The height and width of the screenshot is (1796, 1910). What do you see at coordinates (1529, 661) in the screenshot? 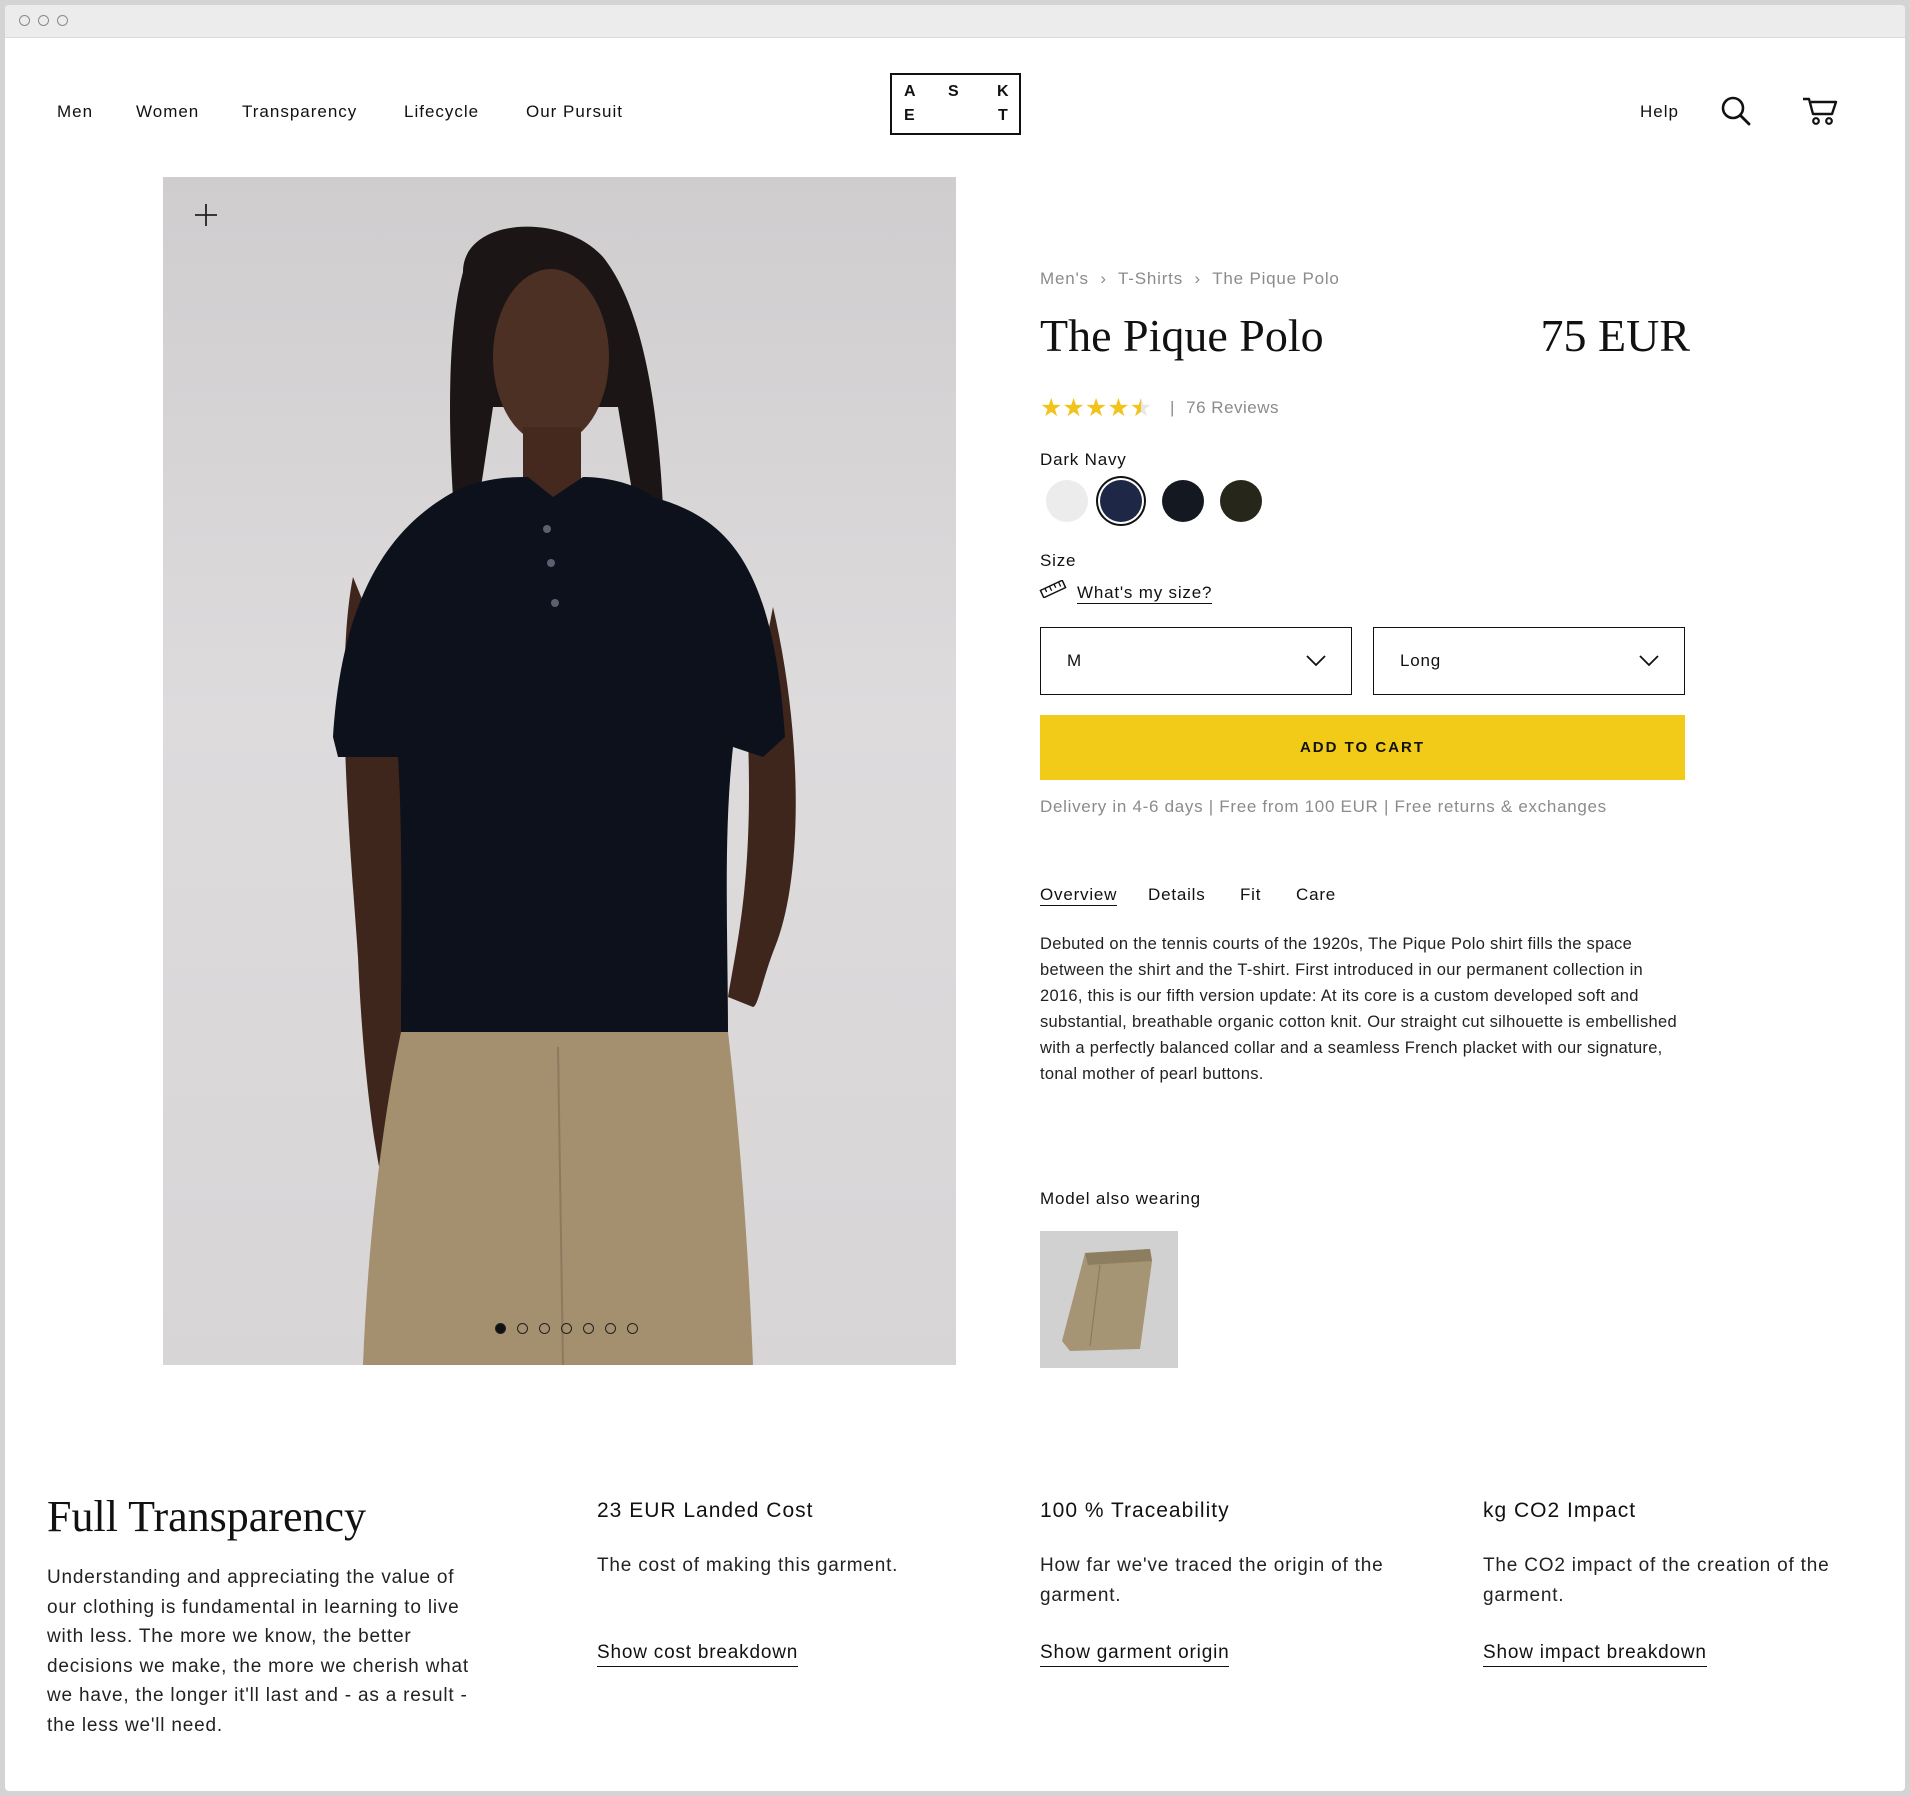
I see `length-select: Long` at bounding box center [1529, 661].